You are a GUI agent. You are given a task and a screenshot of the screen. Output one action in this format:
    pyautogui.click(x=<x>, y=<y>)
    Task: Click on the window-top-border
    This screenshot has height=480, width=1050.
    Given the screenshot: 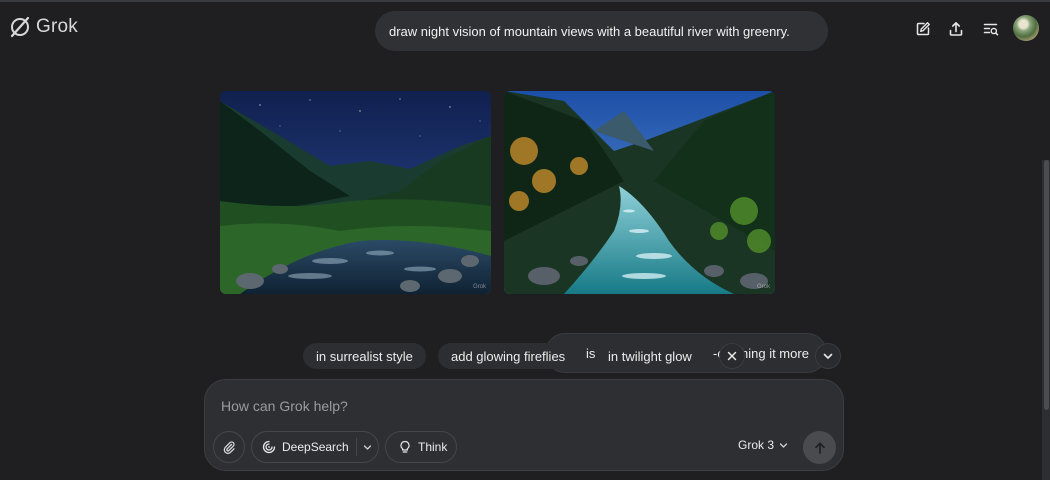 What is the action you would take?
    pyautogui.click(x=525, y=1)
    